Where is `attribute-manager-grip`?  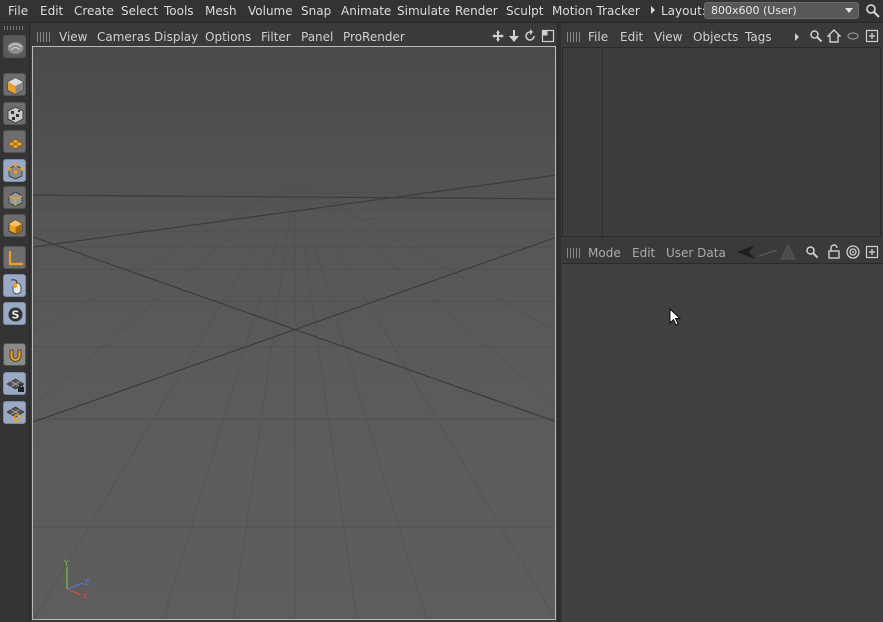
attribute-manager-grip is located at coordinates (573, 253).